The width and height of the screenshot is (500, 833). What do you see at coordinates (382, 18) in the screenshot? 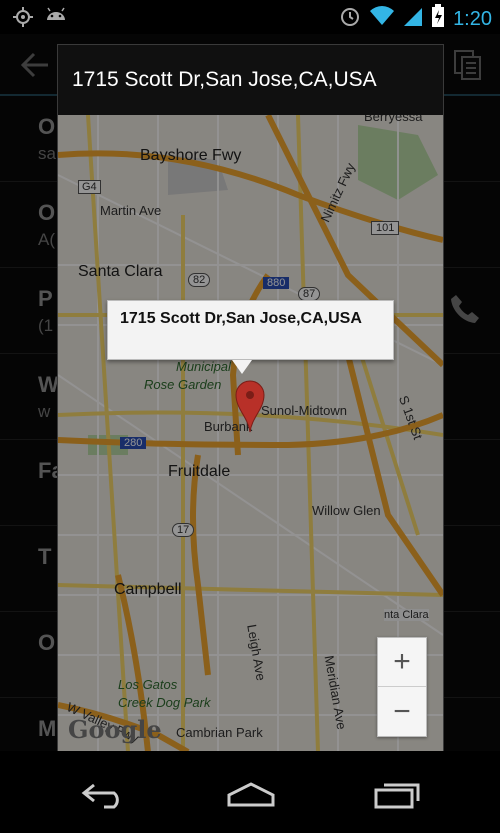
I see `wifi-icon` at bounding box center [382, 18].